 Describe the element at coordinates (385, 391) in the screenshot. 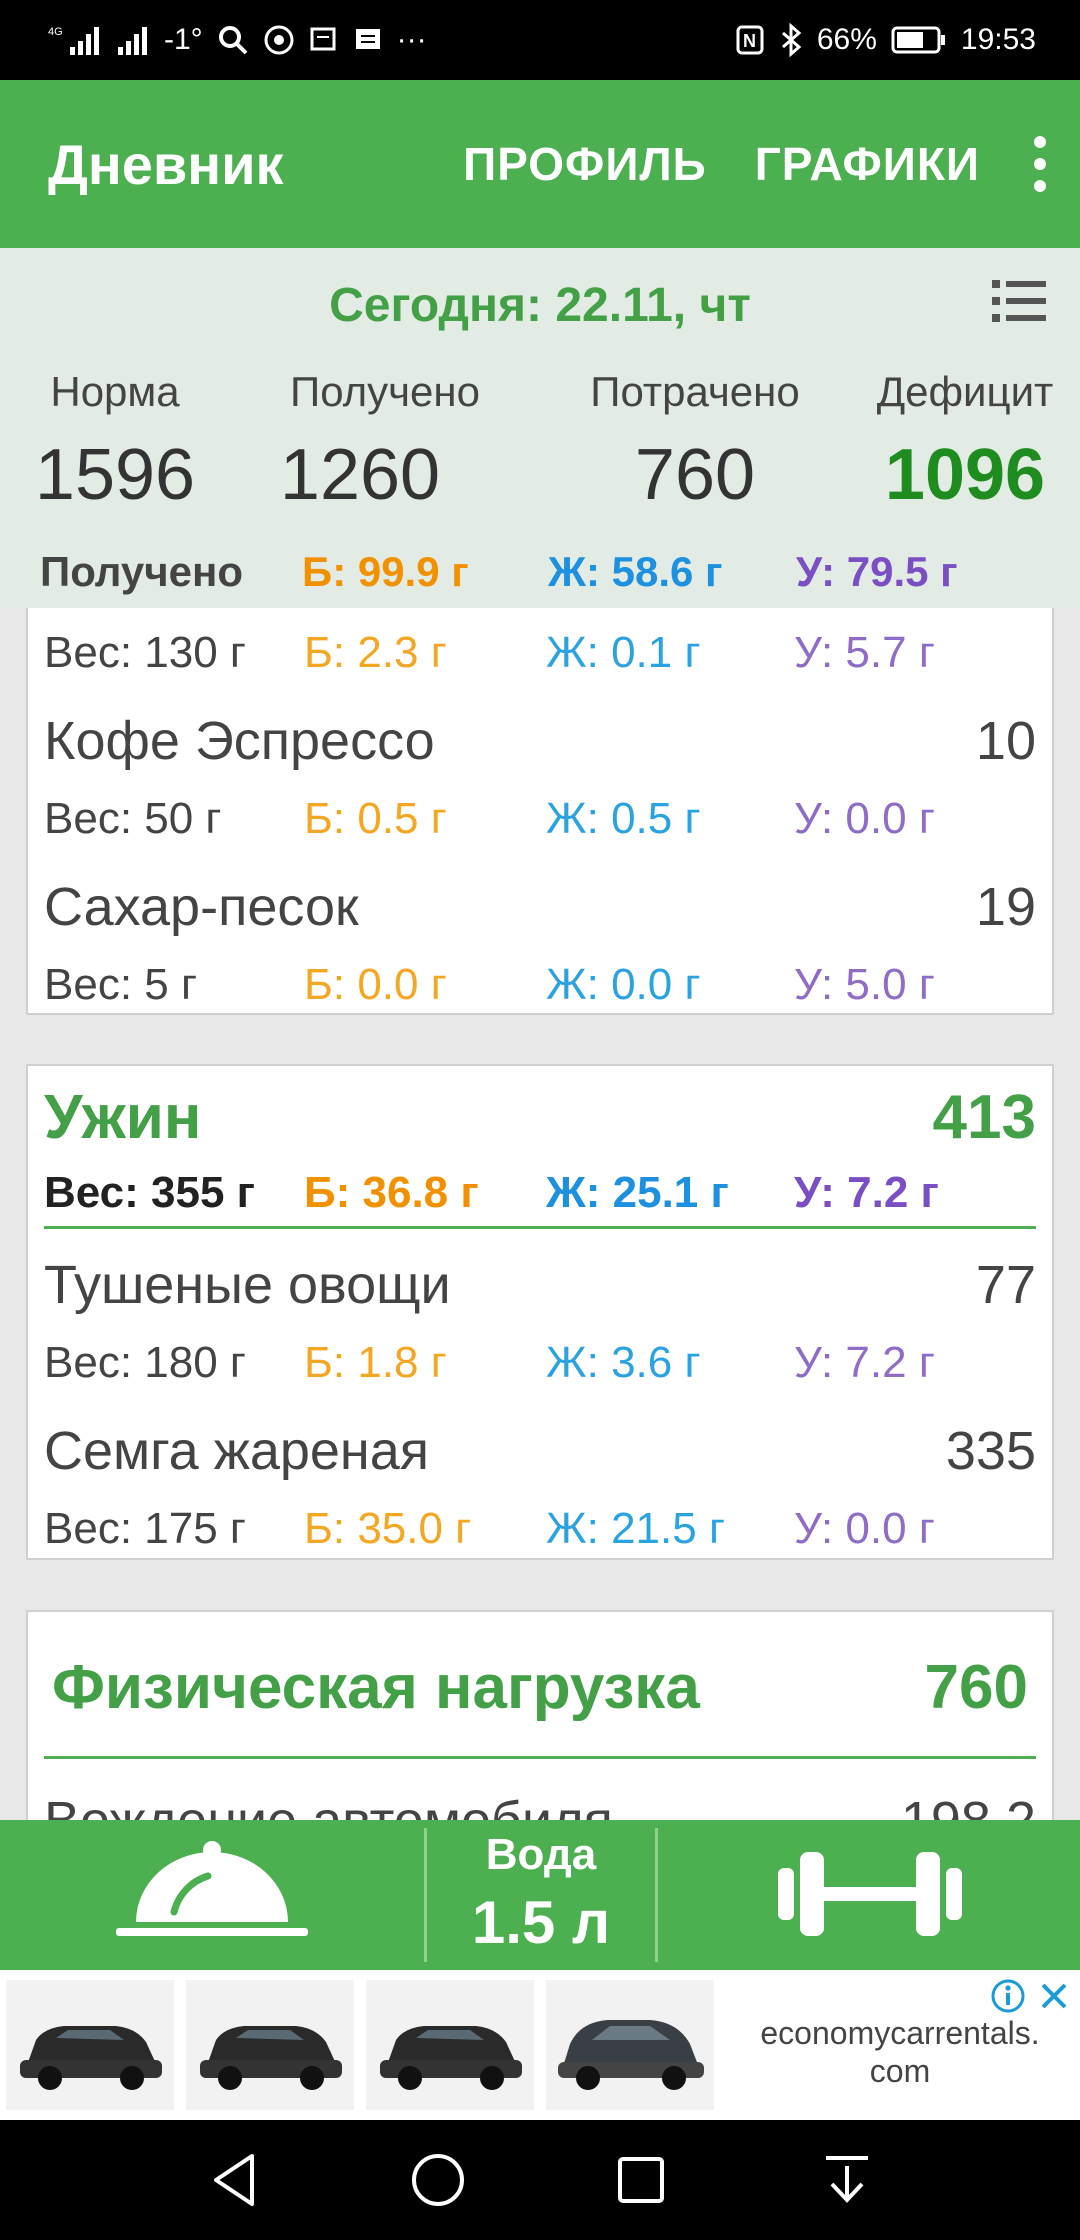

I see `stat-label: Получено` at that location.